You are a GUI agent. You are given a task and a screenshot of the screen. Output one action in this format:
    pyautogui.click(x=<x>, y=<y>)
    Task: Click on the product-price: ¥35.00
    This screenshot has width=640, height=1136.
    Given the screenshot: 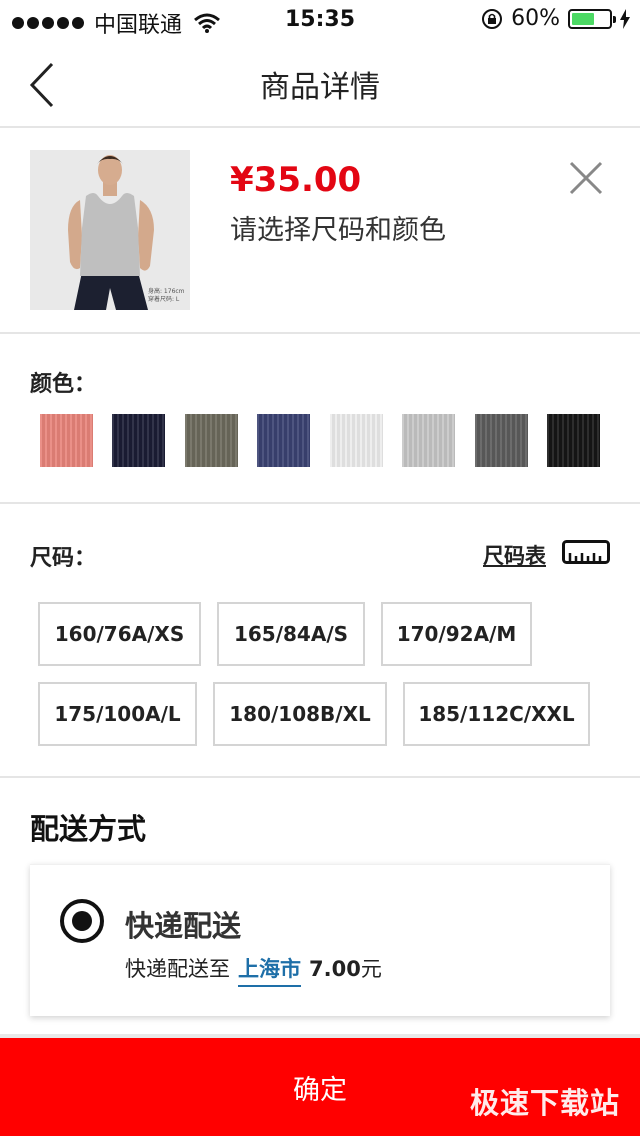 What is the action you would take?
    pyautogui.click(x=296, y=180)
    